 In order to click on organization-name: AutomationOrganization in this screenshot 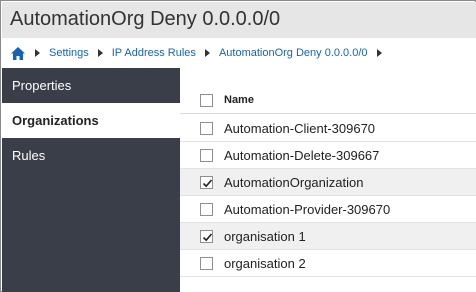, I will do `click(294, 182)`.